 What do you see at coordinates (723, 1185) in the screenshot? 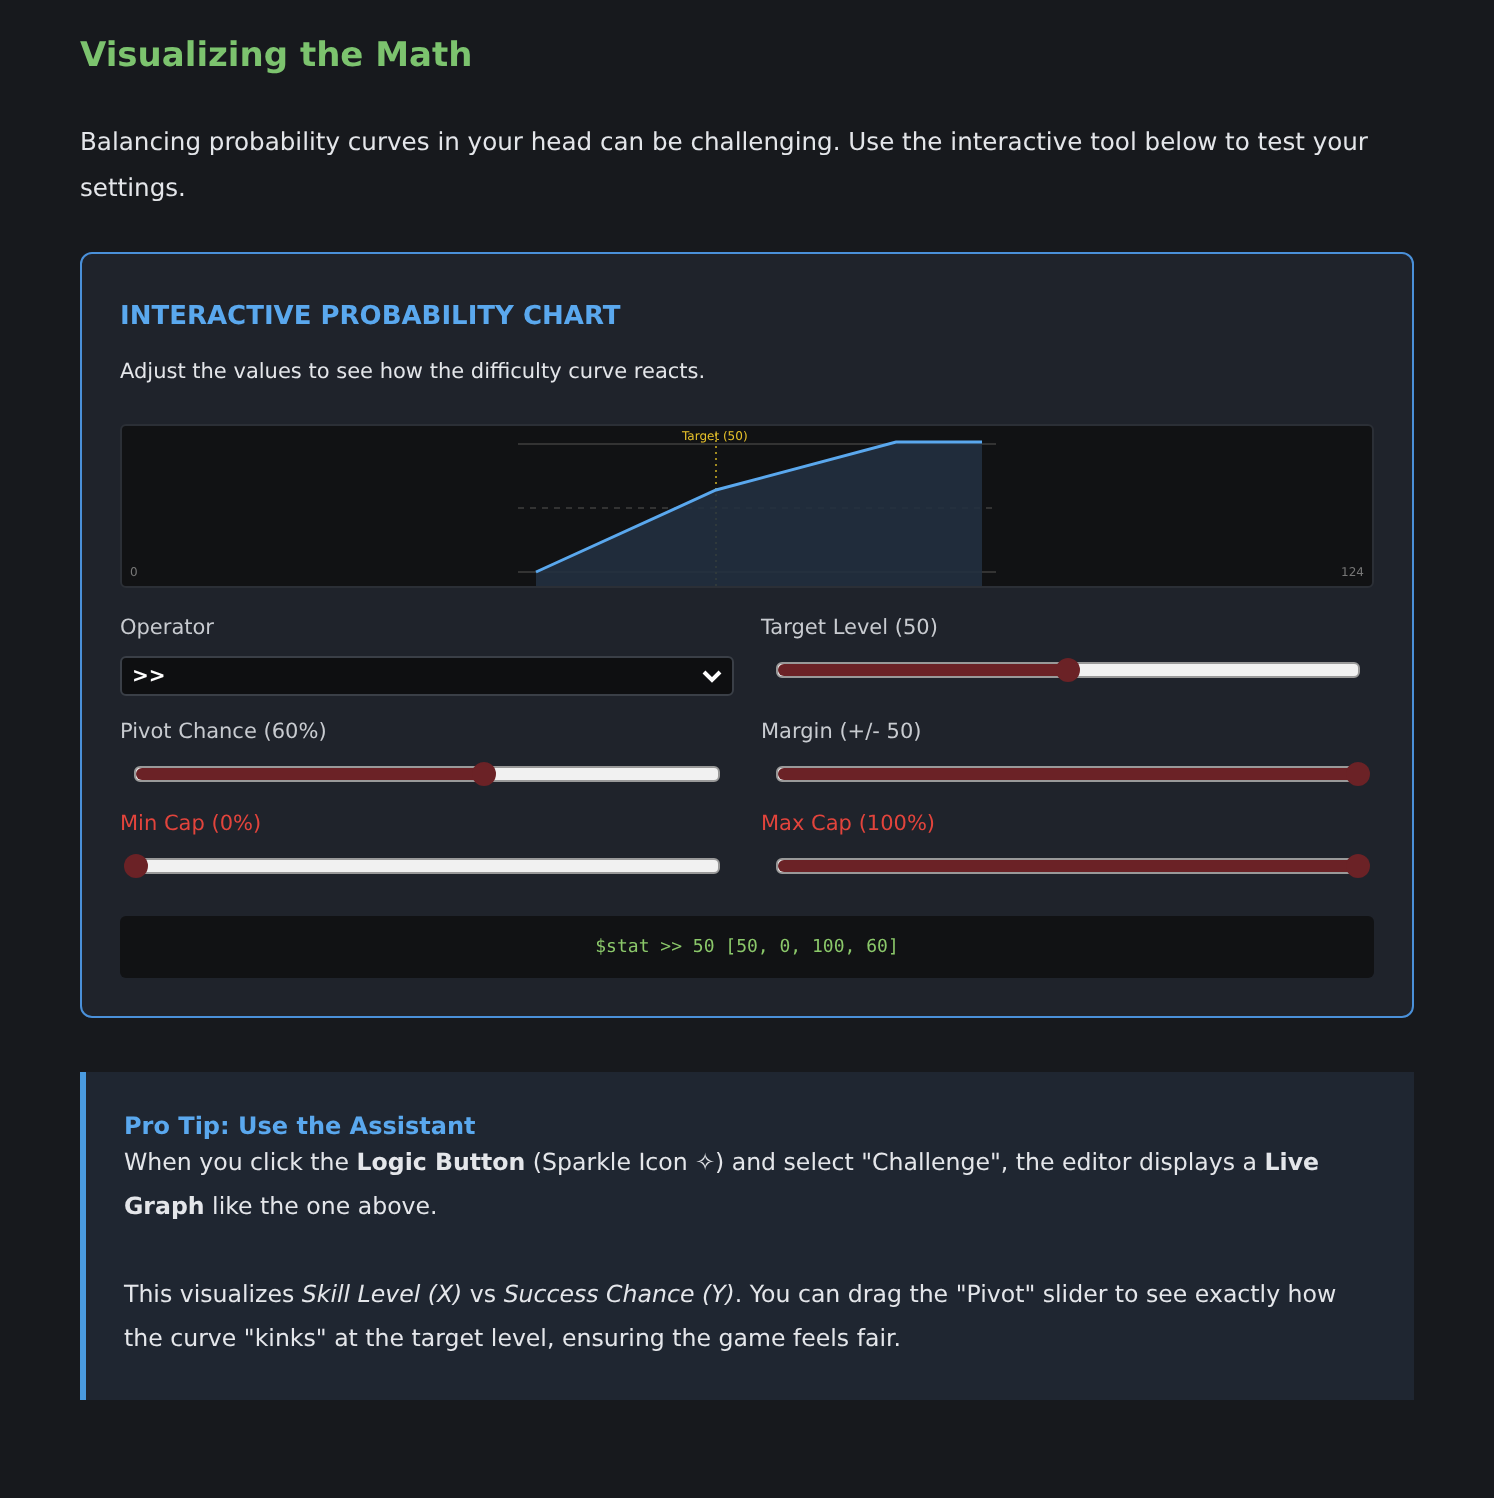
I see `tip-text: When you click the Logic Button (Sparkle Icon ✧) and select "Challenge", the editor displays a Live Graph like the one above.` at bounding box center [723, 1185].